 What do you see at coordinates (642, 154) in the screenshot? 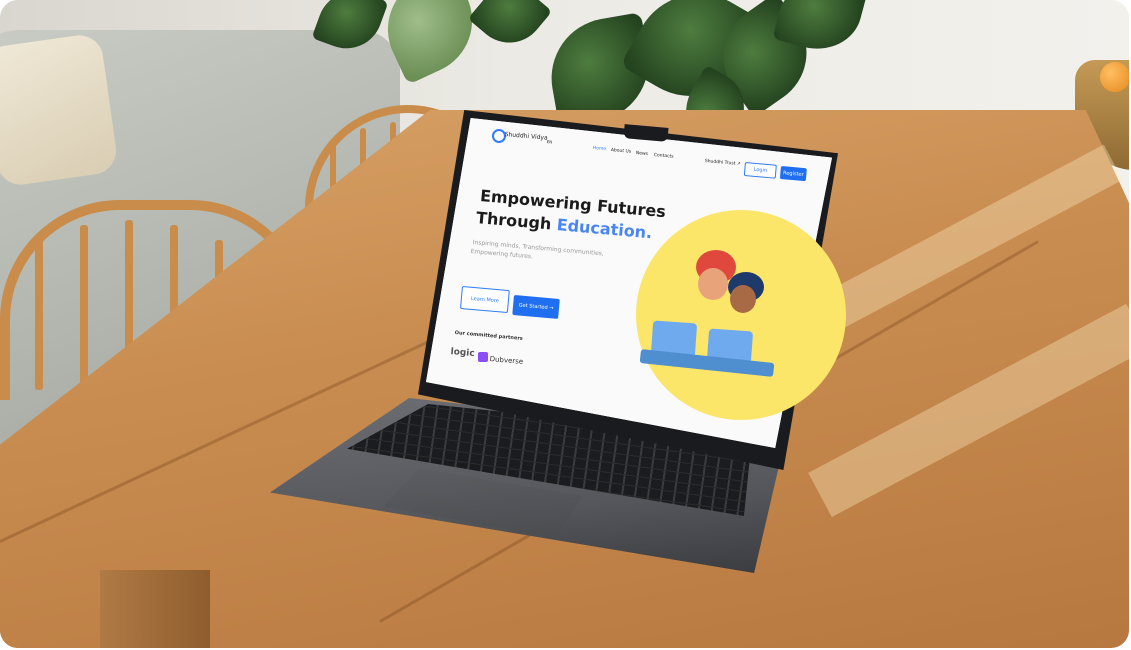
I see `nav-news: News` at bounding box center [642, 154].